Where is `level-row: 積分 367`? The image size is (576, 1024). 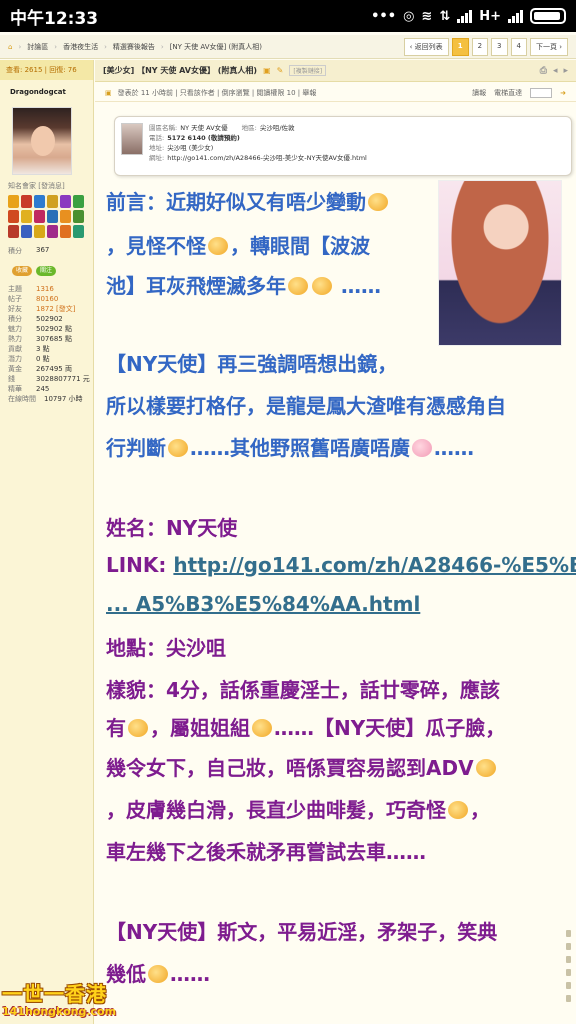 level-row: 積分 367 is located at coordinates (50, 251).